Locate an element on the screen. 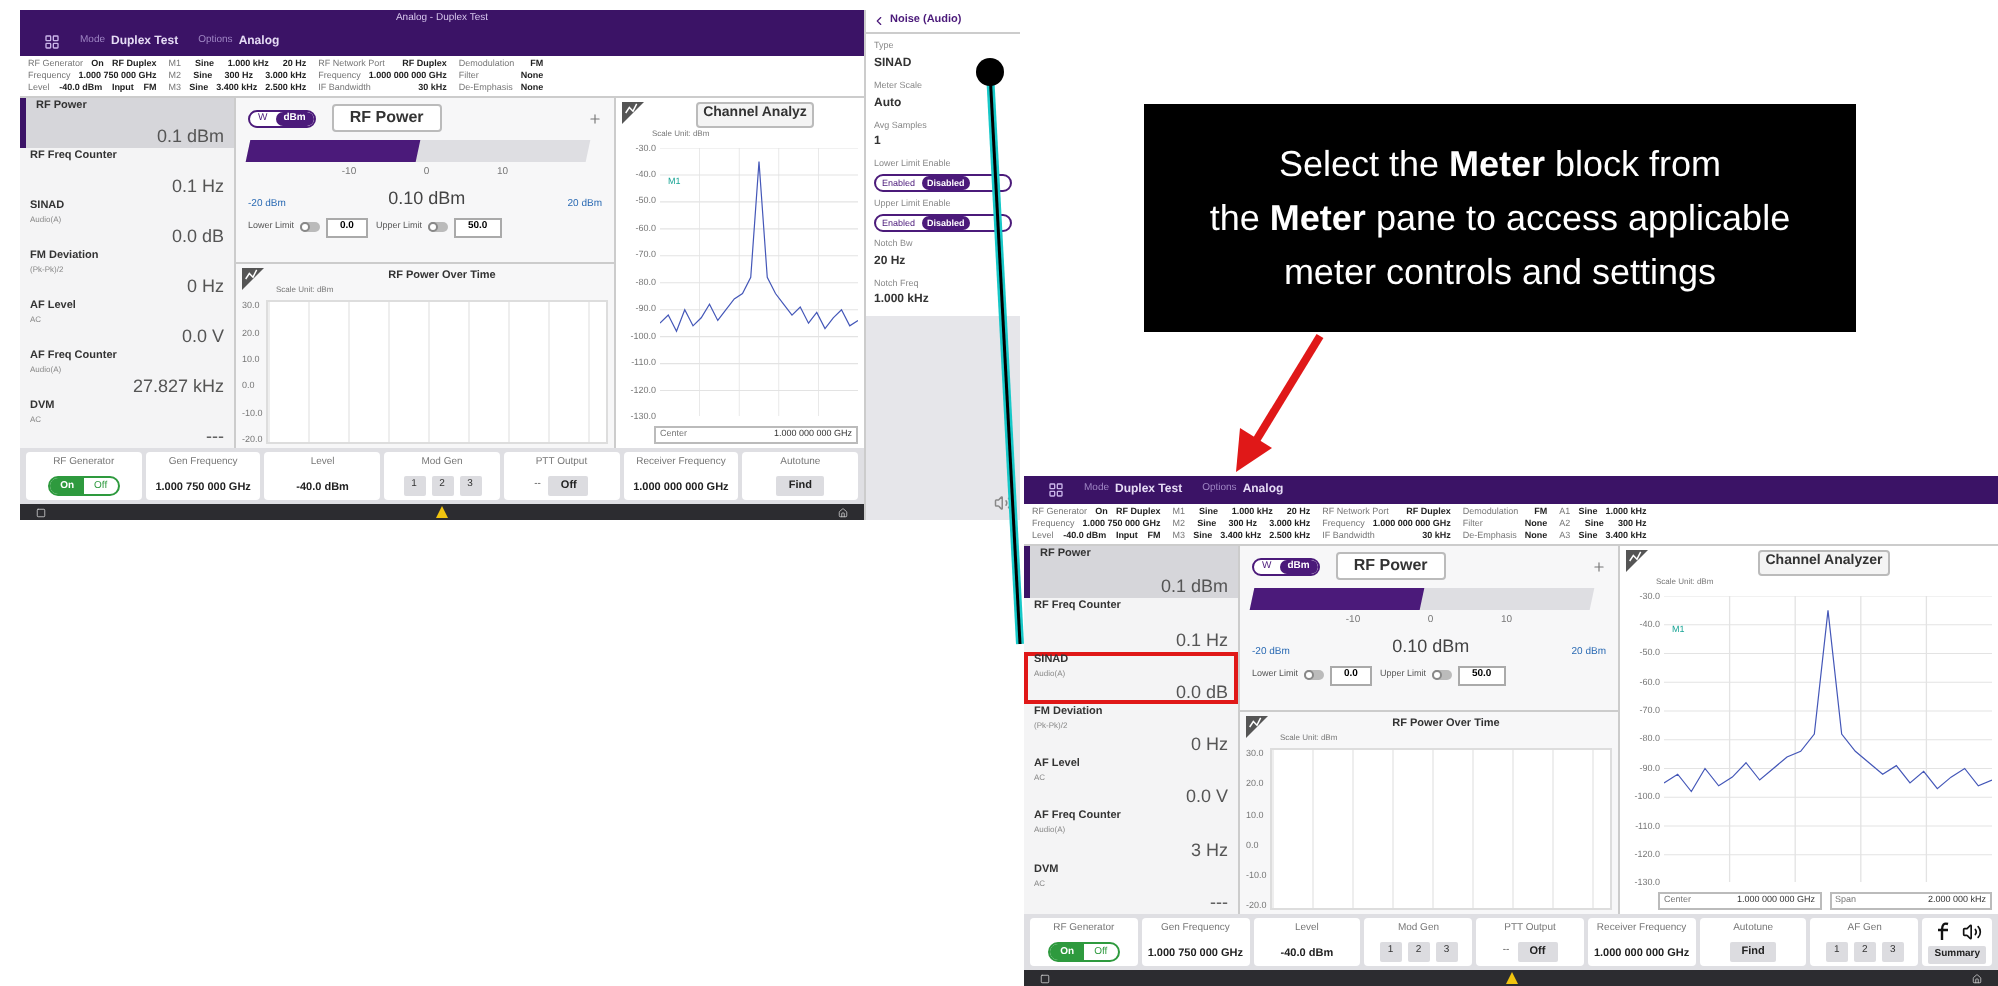  function-icon is located at coordinates (1943, 931).